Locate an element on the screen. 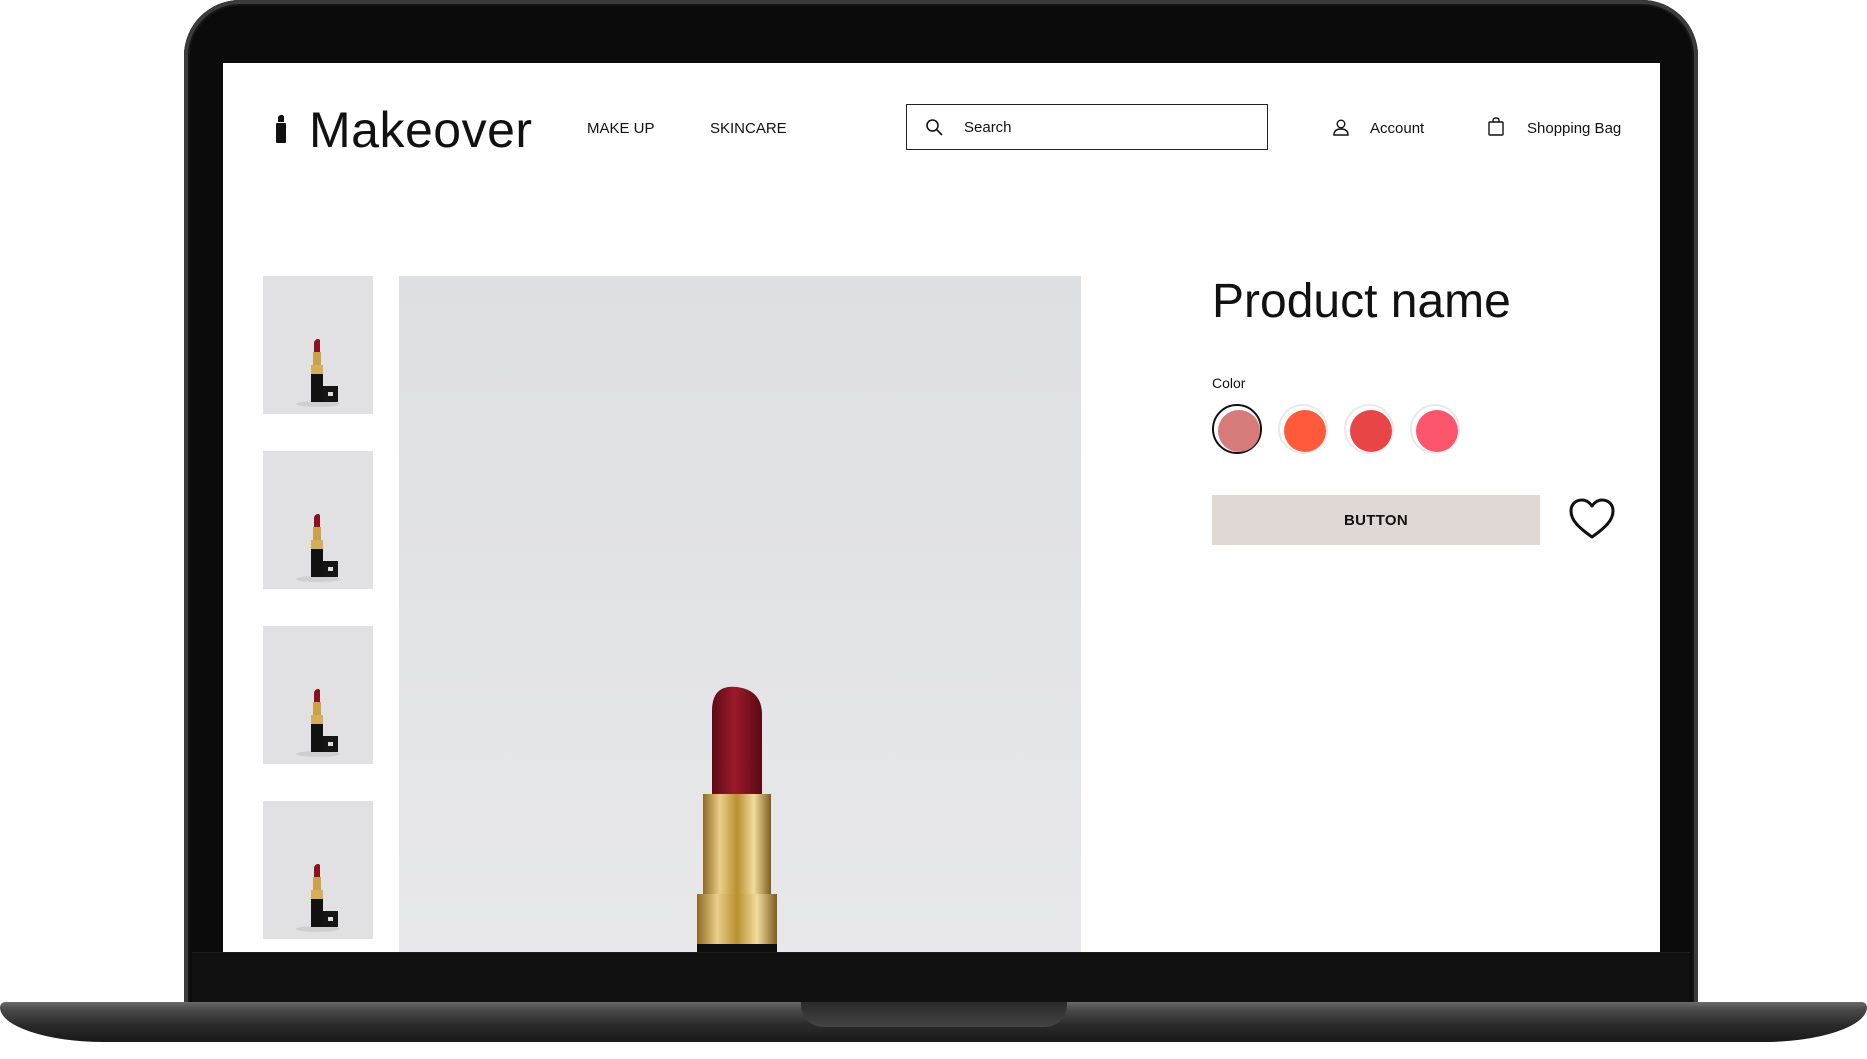 The width and height of the screenshot is (1867, 1059). search-box is located at coordinates (1087, 127).